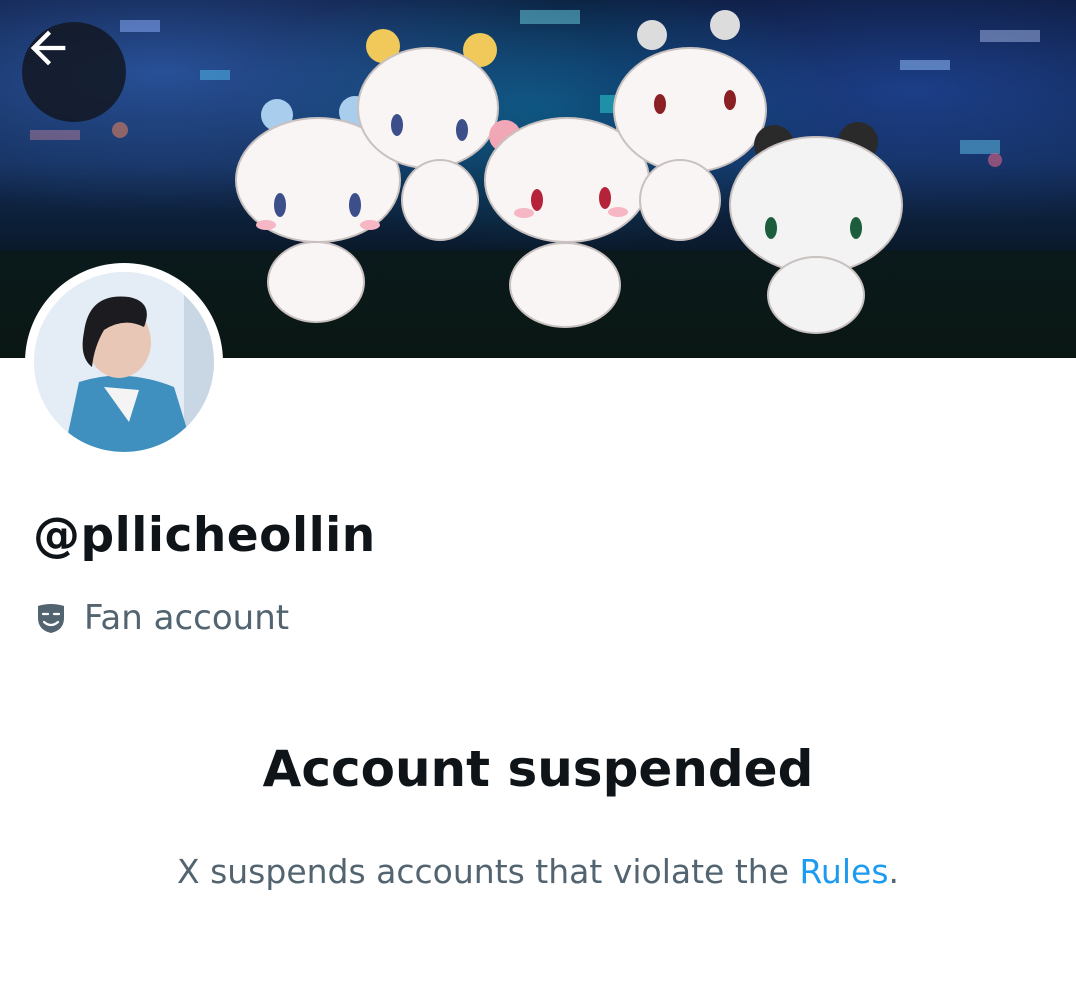 The image size is (1076, 999). I want to click on profile-category: Fan account, so click(162, 618).